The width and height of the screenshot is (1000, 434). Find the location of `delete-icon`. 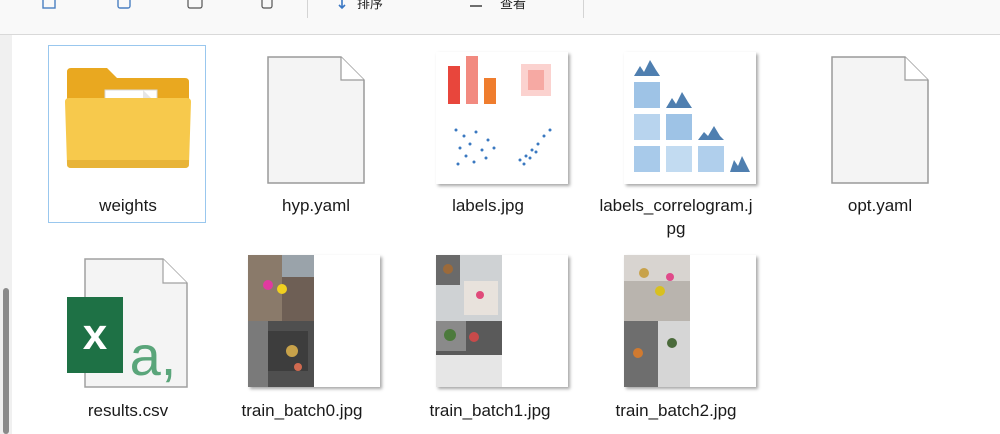

delete-icon is located at coordinates (267, 5).